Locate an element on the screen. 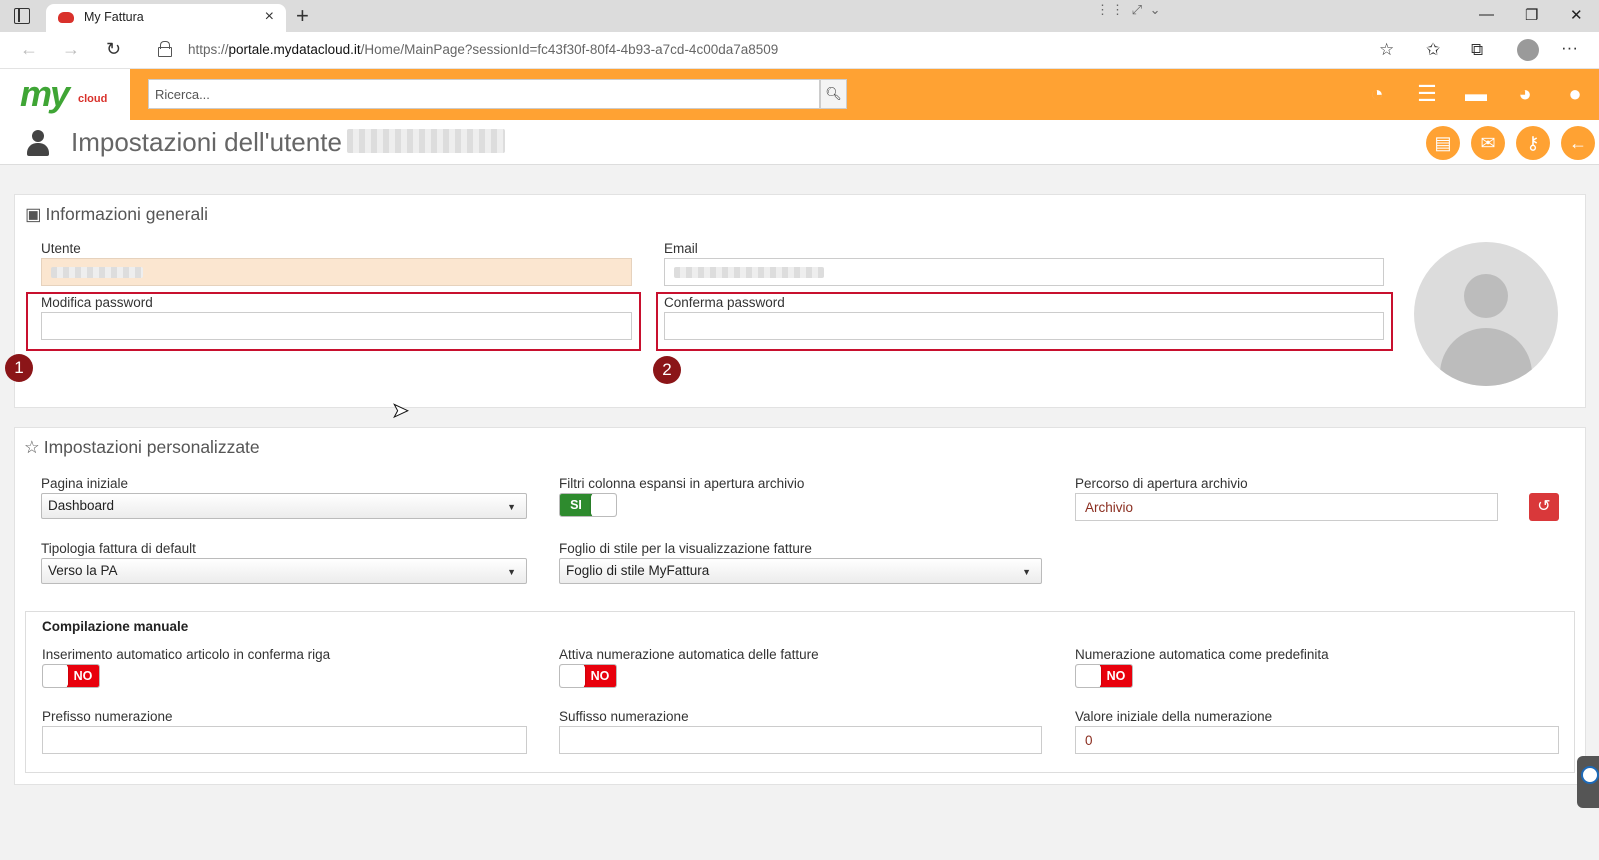  logo: my cloud is located at coordinates (65, 94).